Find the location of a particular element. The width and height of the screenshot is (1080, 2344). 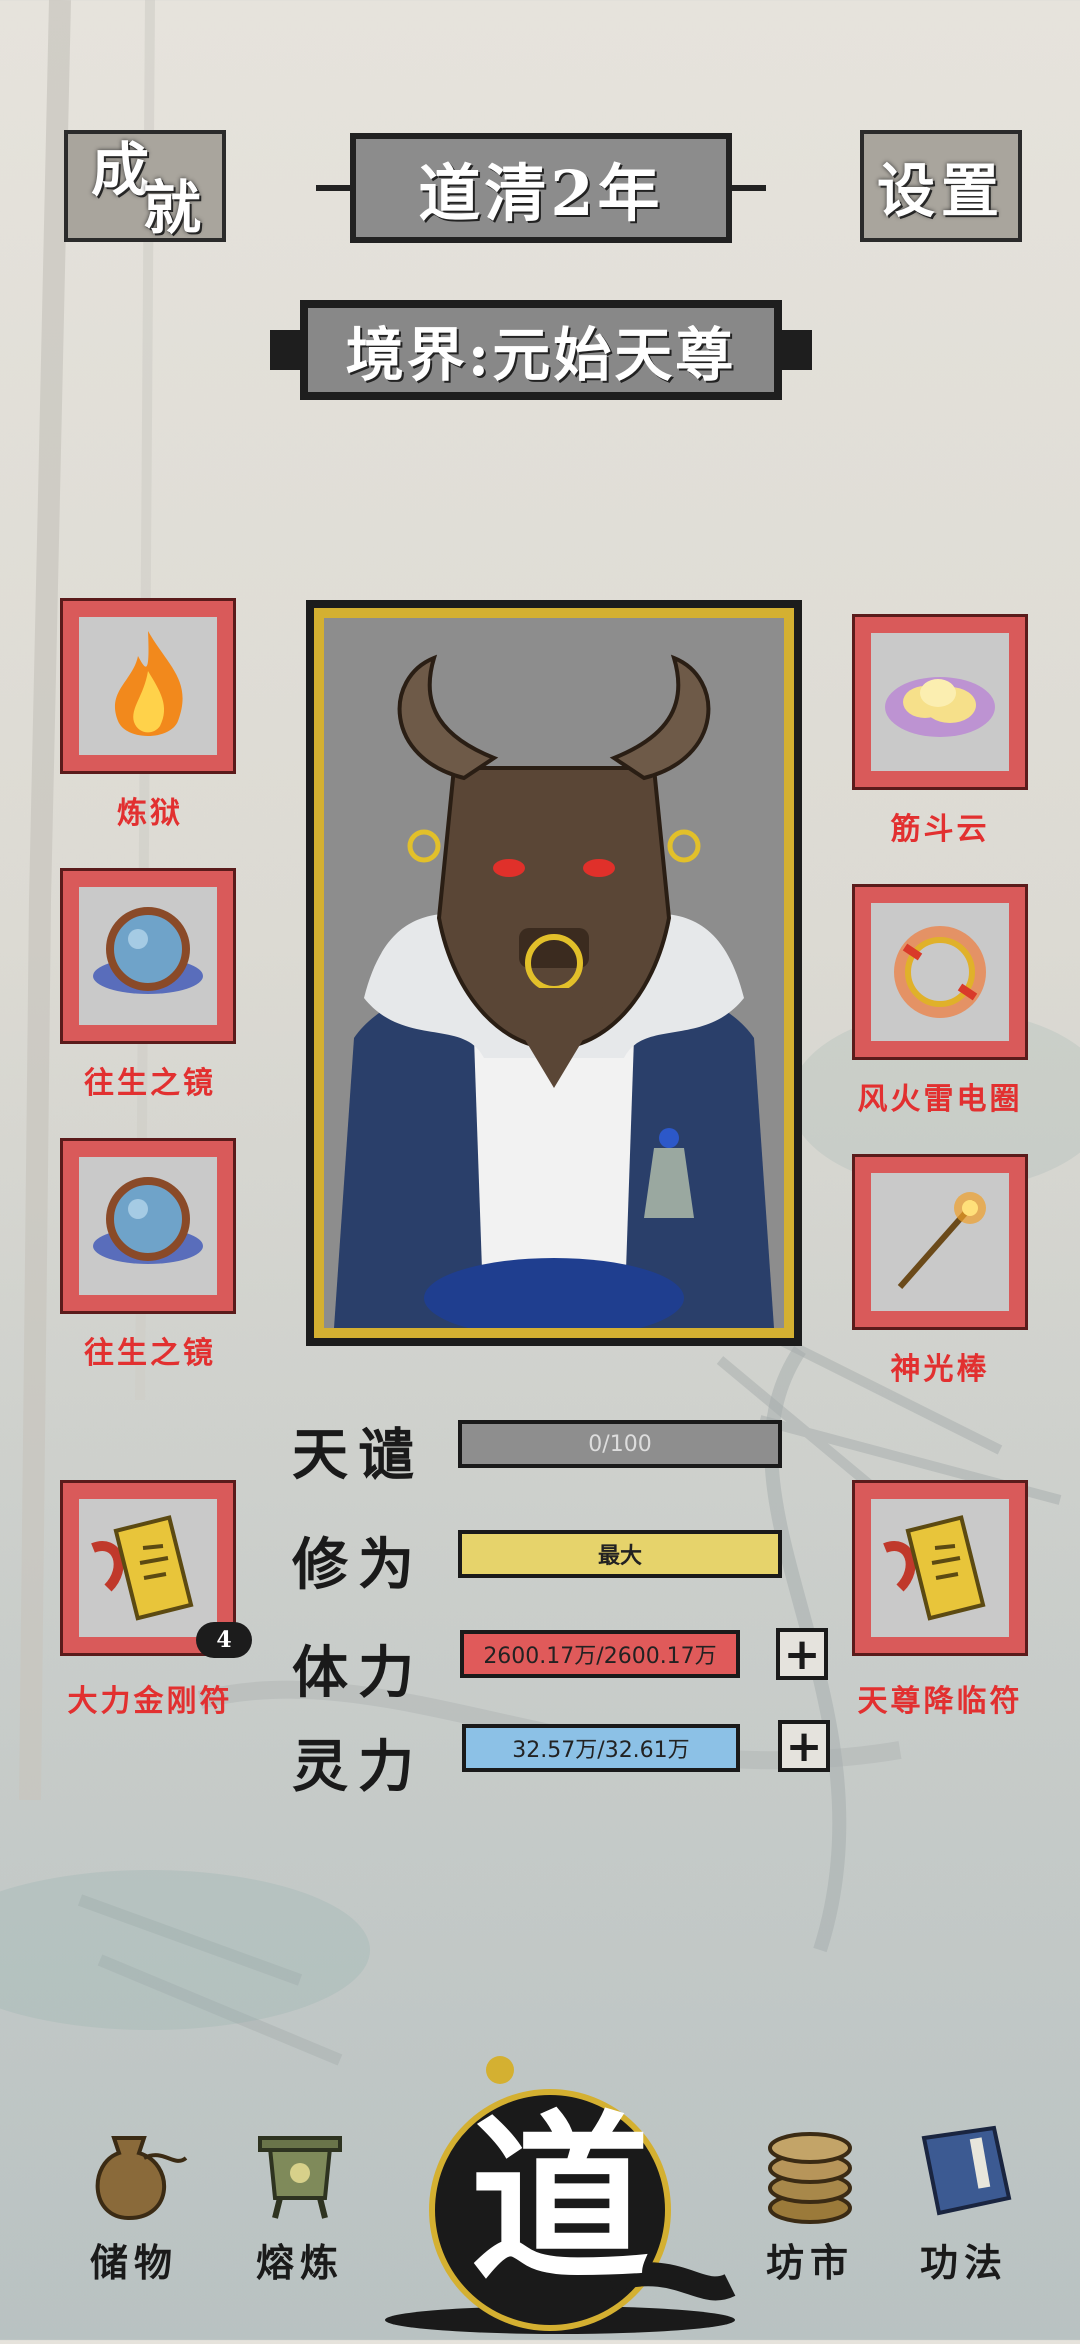

tili-value: 2600.17万/2600.17万 is located at coordinates (600, 1656).